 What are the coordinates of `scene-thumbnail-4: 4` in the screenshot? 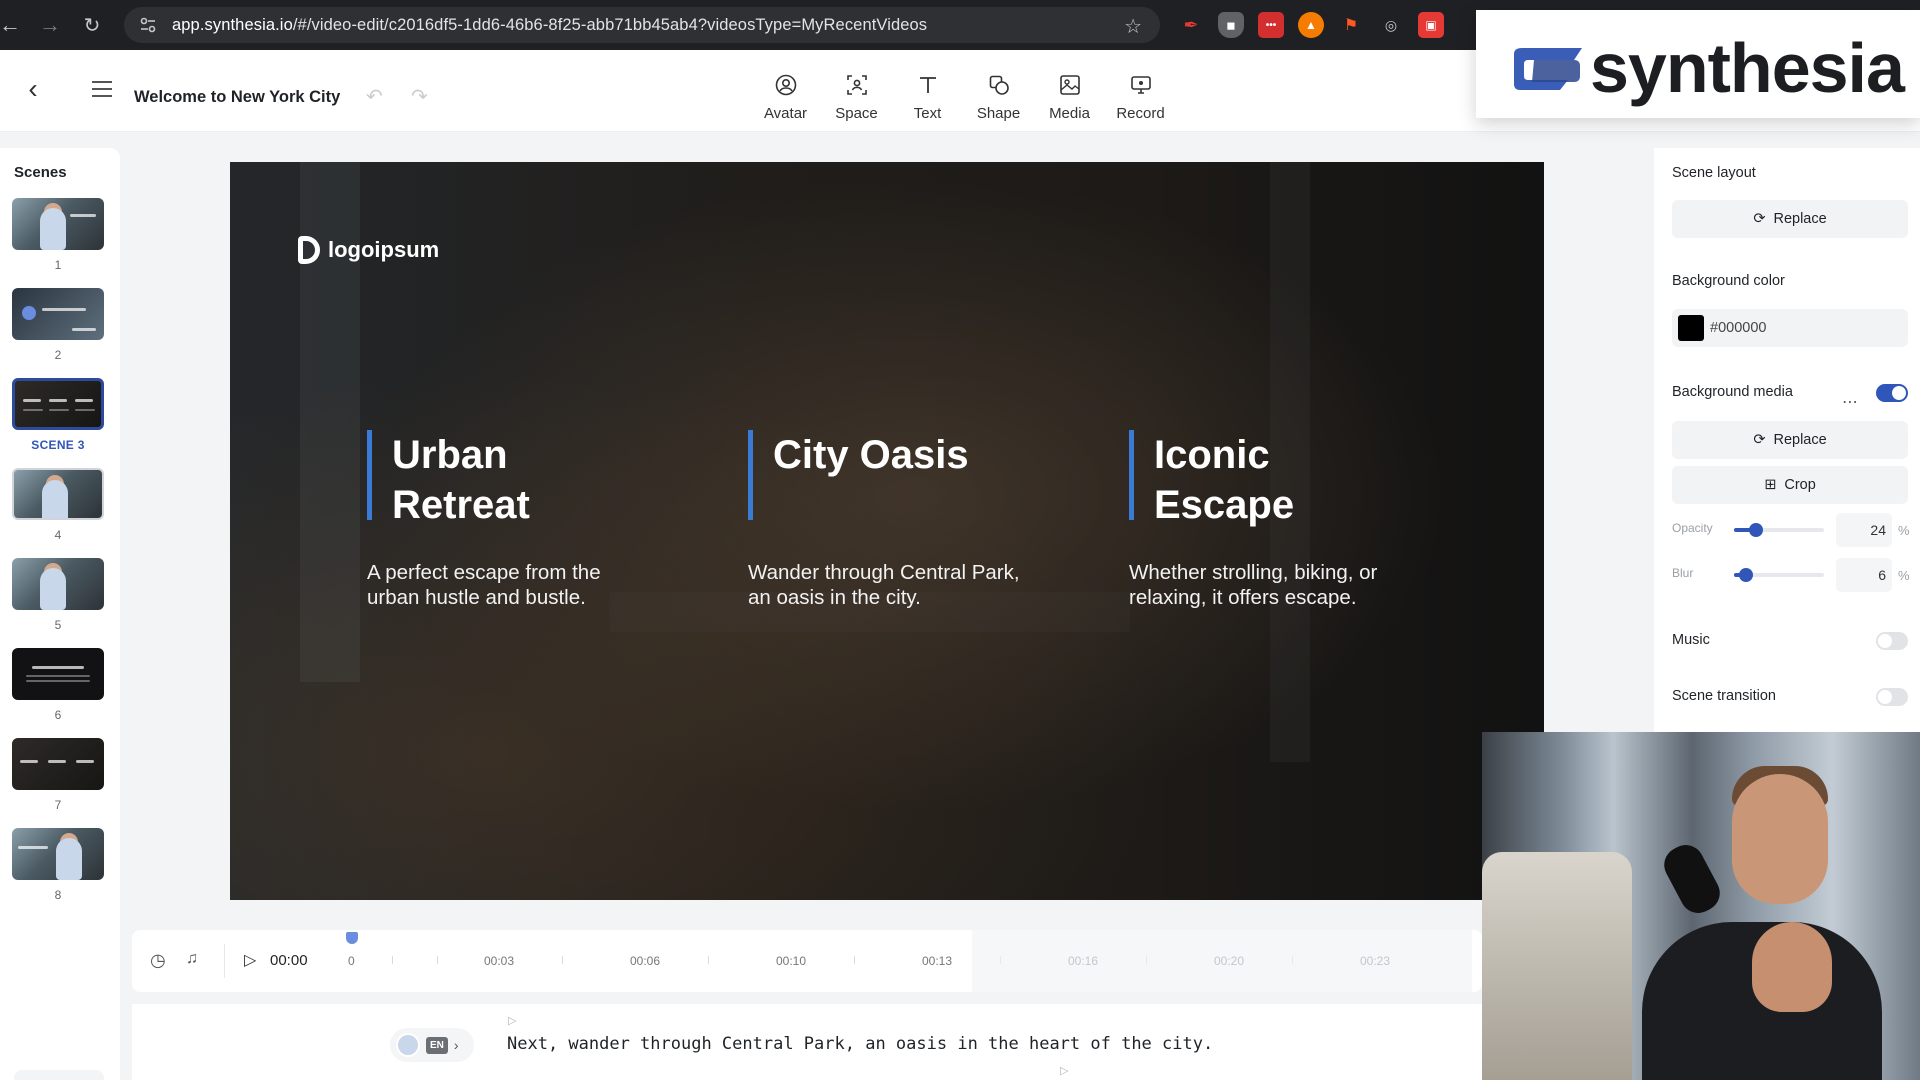 It's located at (58, 505).